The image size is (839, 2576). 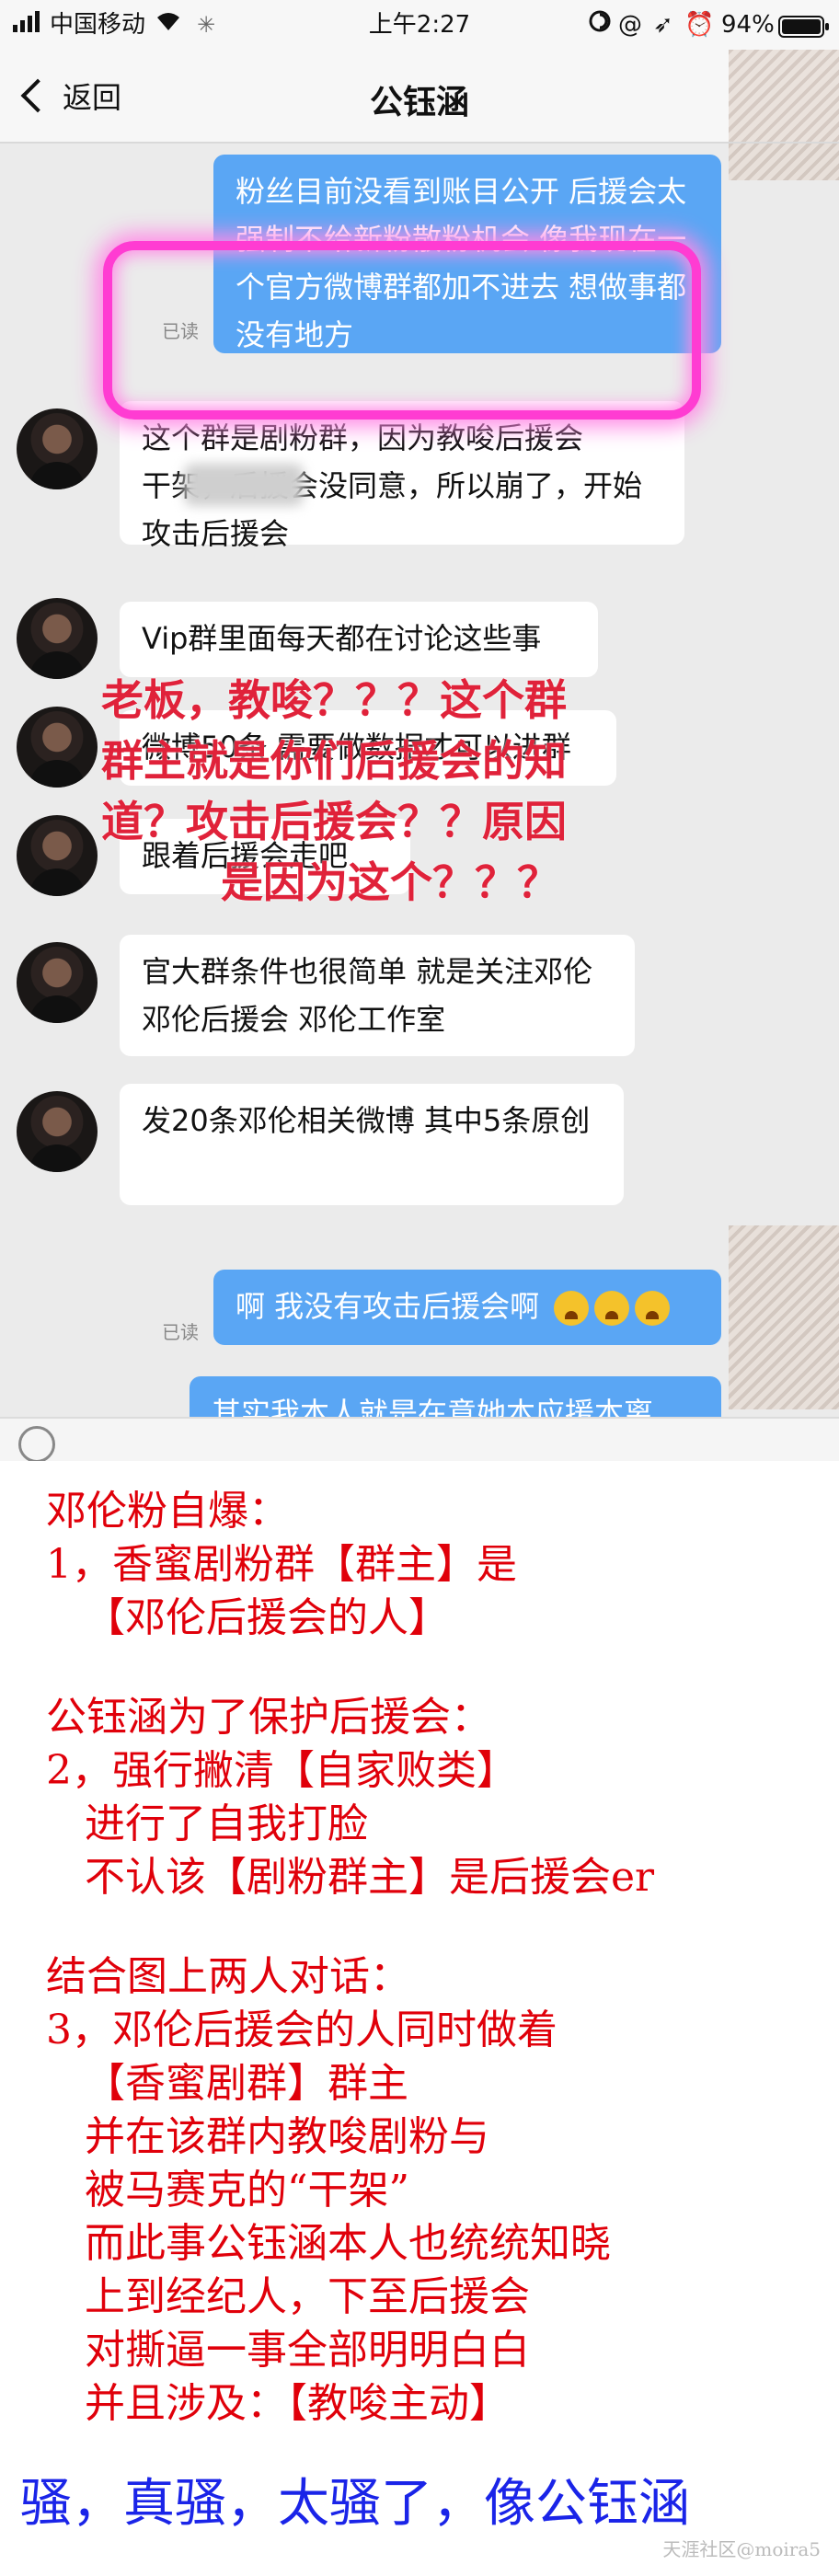 I want to click on footer-caption: 骚，真骚，太骚了，像公钰涵, so click(x=355, y=2504).